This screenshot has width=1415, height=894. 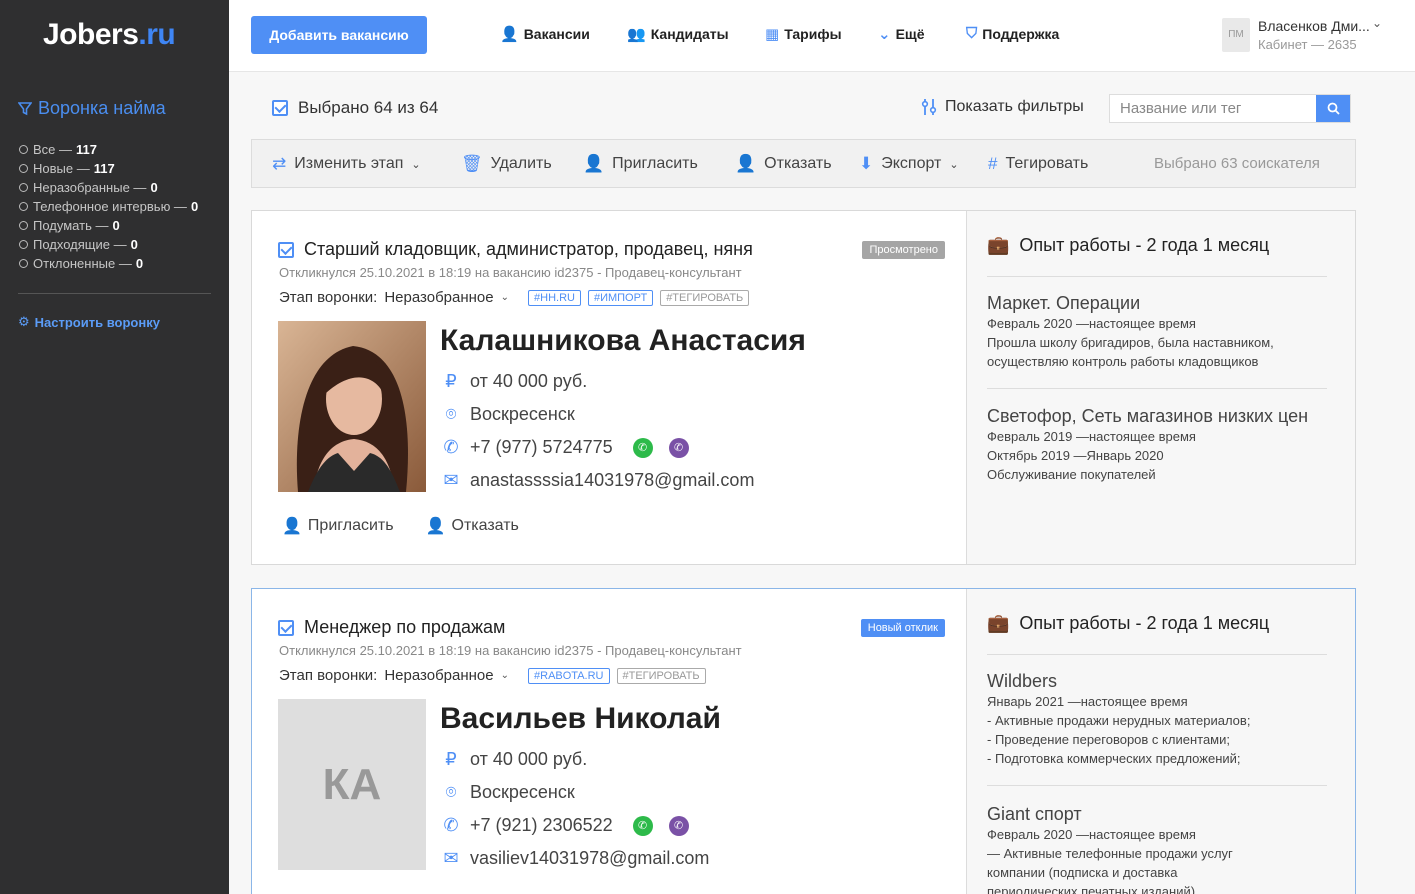 I want to click on search-icon, so click(x=1333, y=108).